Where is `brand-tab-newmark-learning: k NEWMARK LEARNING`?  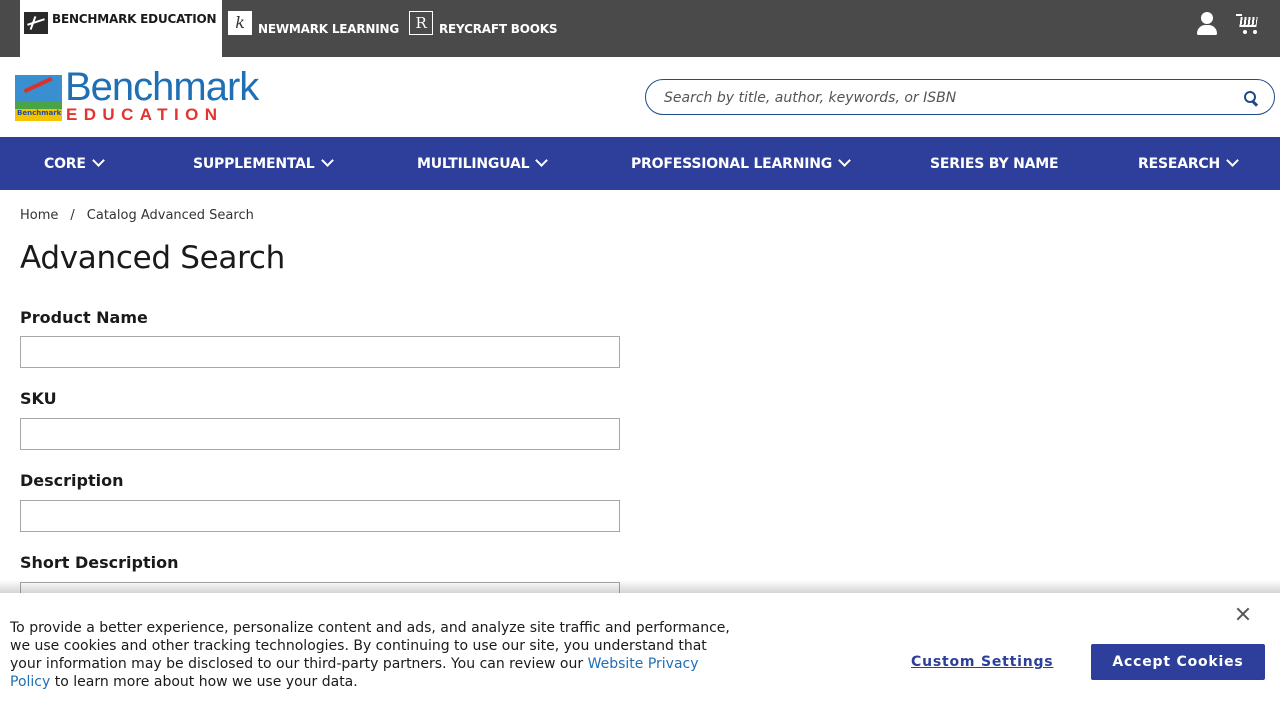 brand-tab-newmark-learning: k NEWMARK LEARNING is located at coordinates (313, 28).